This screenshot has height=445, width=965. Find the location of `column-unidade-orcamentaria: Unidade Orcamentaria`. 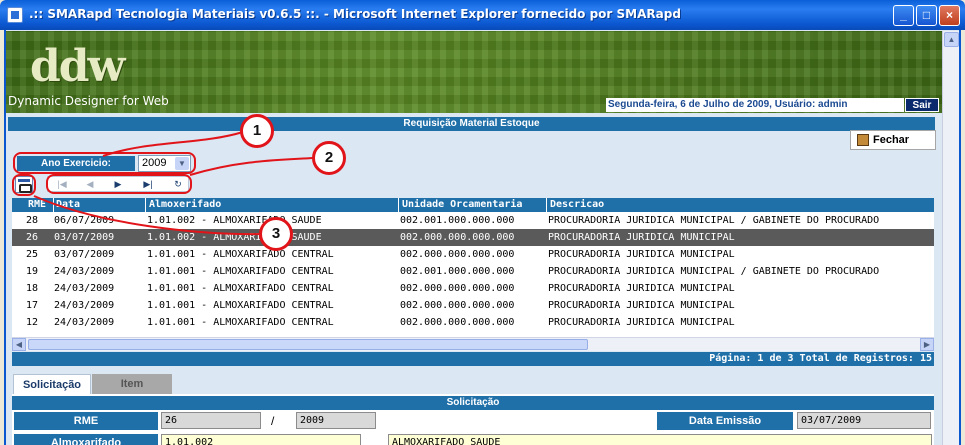

column-unidade-orcamentaria: Unidade Orcamentaria is located at coordinates (473, 205).